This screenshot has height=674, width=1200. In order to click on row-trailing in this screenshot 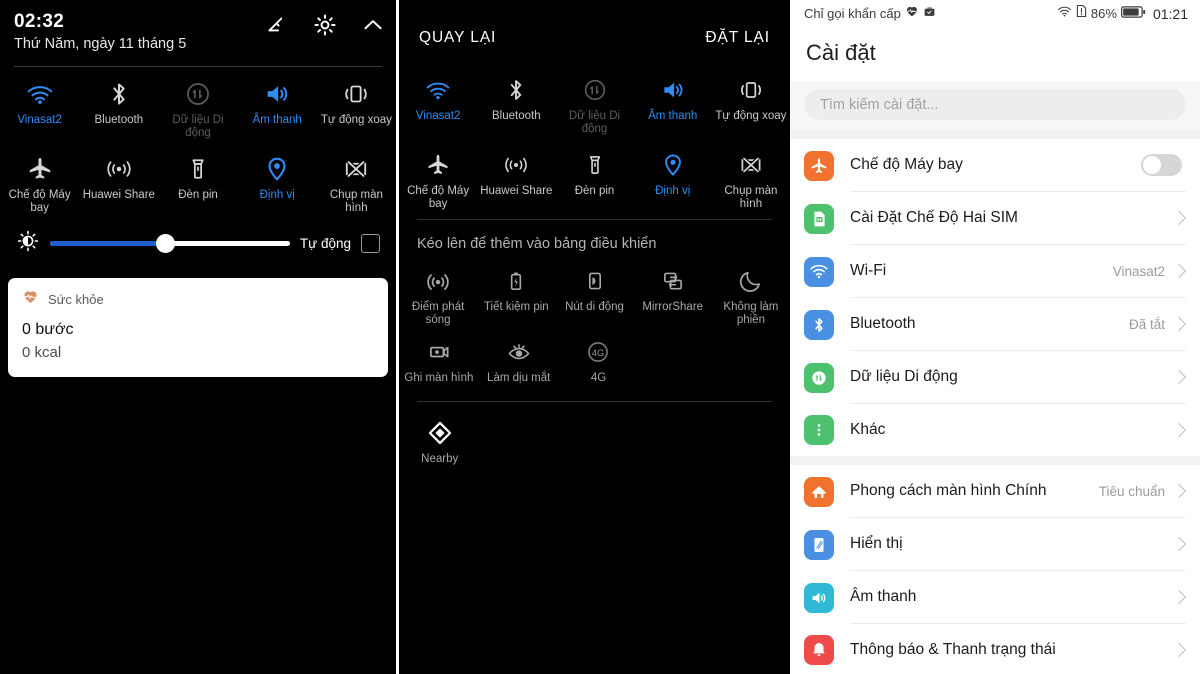, I will do `click(1176, 650)`.